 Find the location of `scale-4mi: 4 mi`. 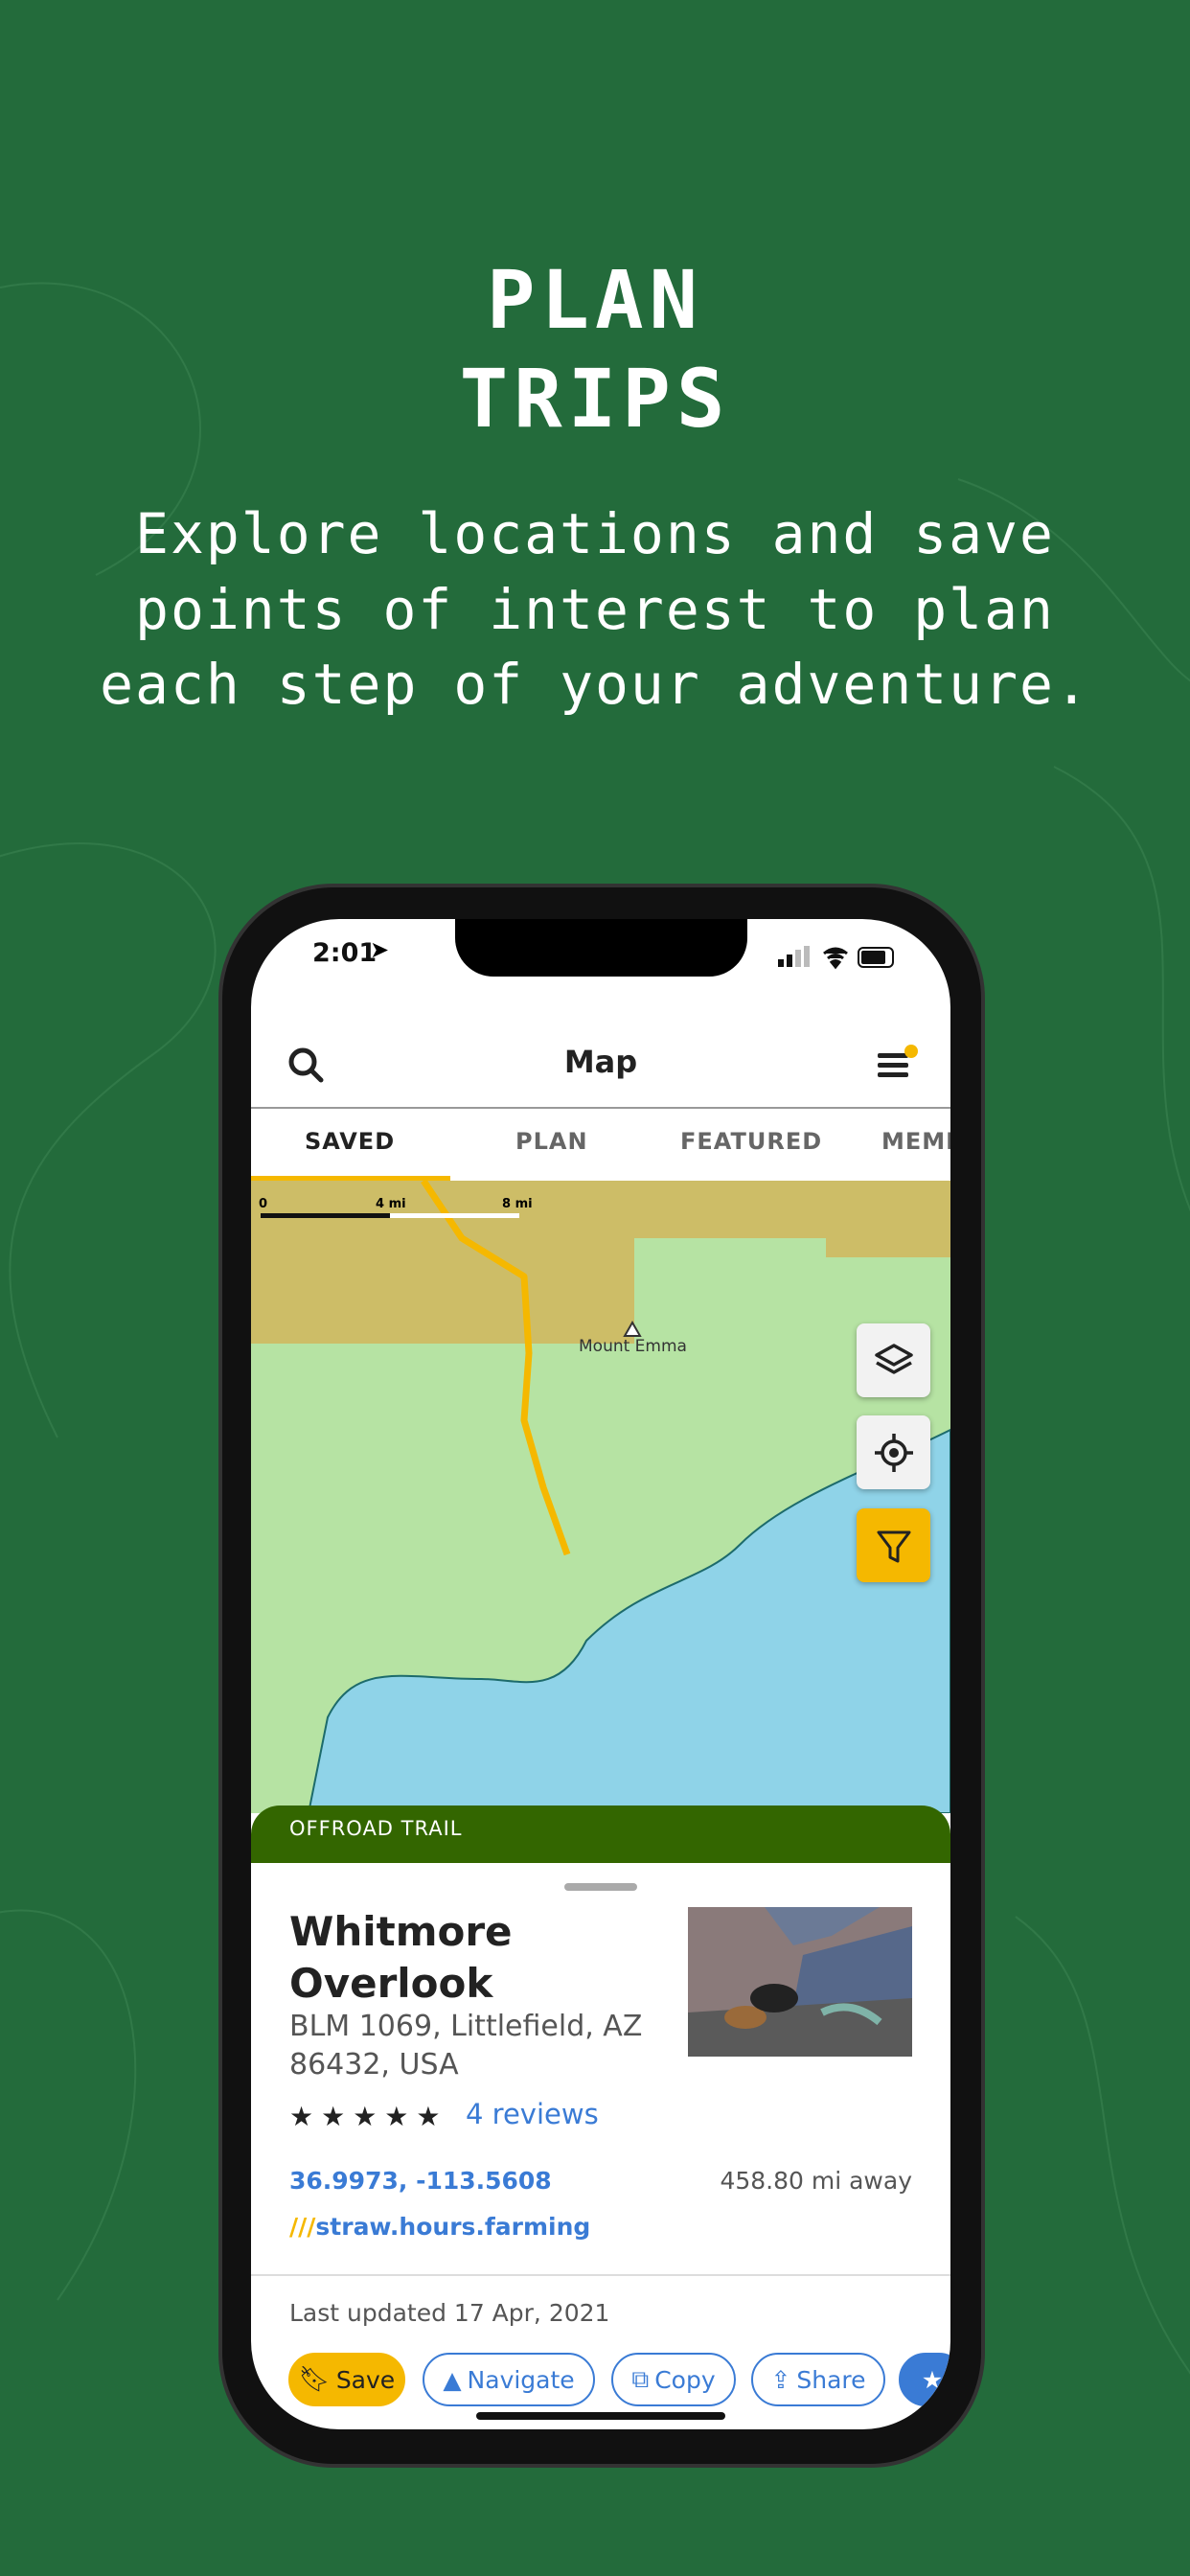

scale-4mi: 4 mi is located at coordinates (391, 1204).